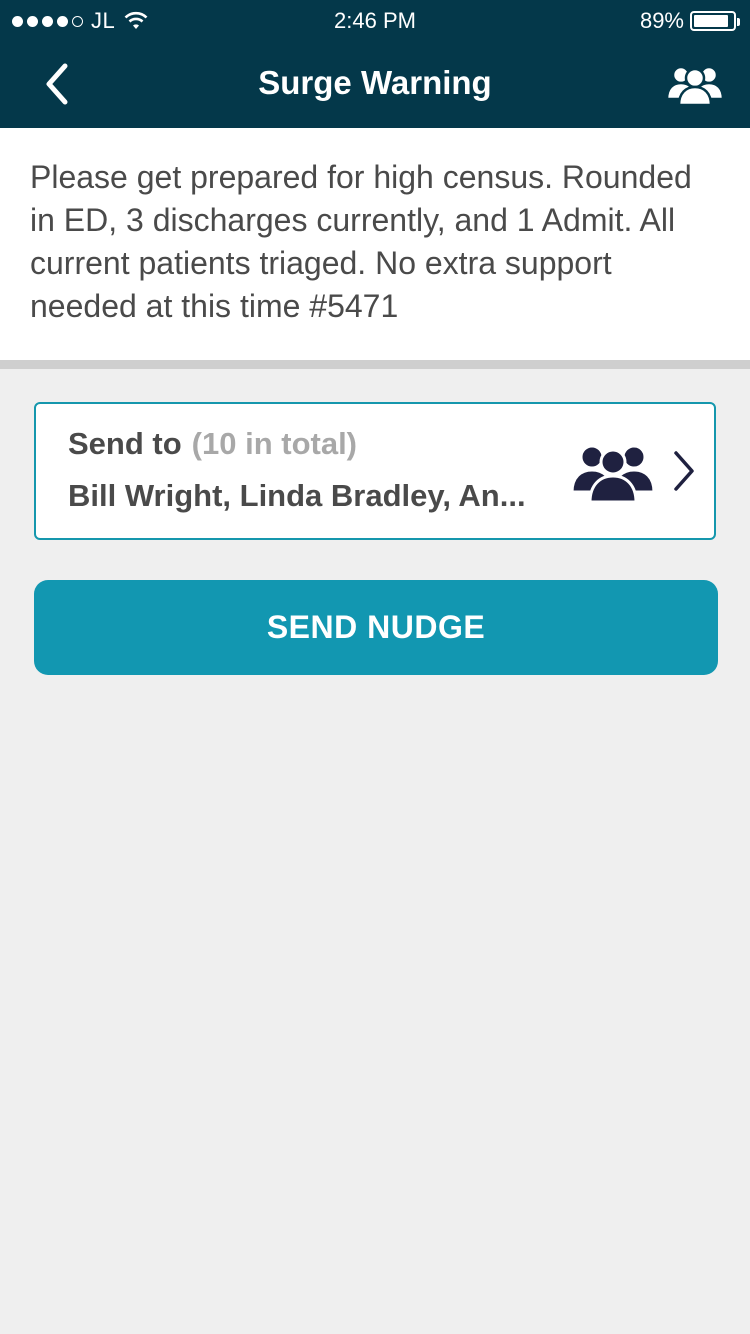 The image size is (750, 1334). I want to click on battery-percent: 89%, so click(661, 20).